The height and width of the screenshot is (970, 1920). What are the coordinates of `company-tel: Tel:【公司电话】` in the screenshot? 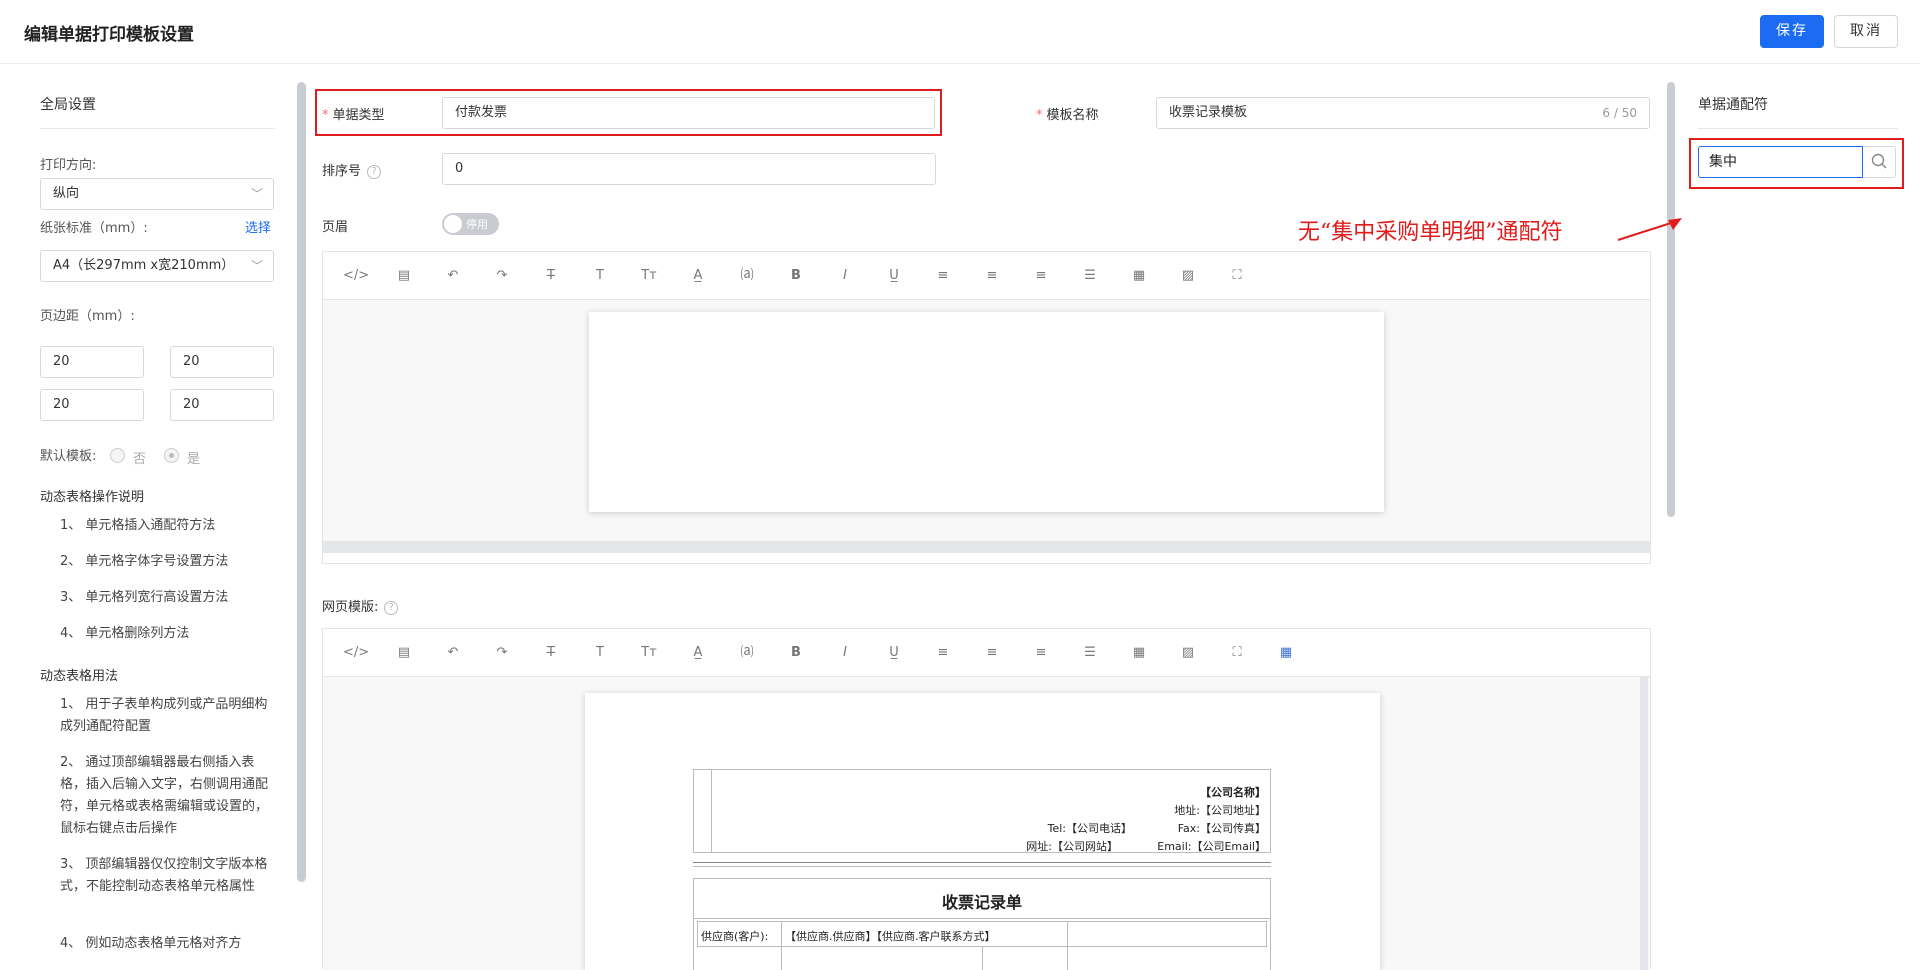 It's located at (1089, 828).